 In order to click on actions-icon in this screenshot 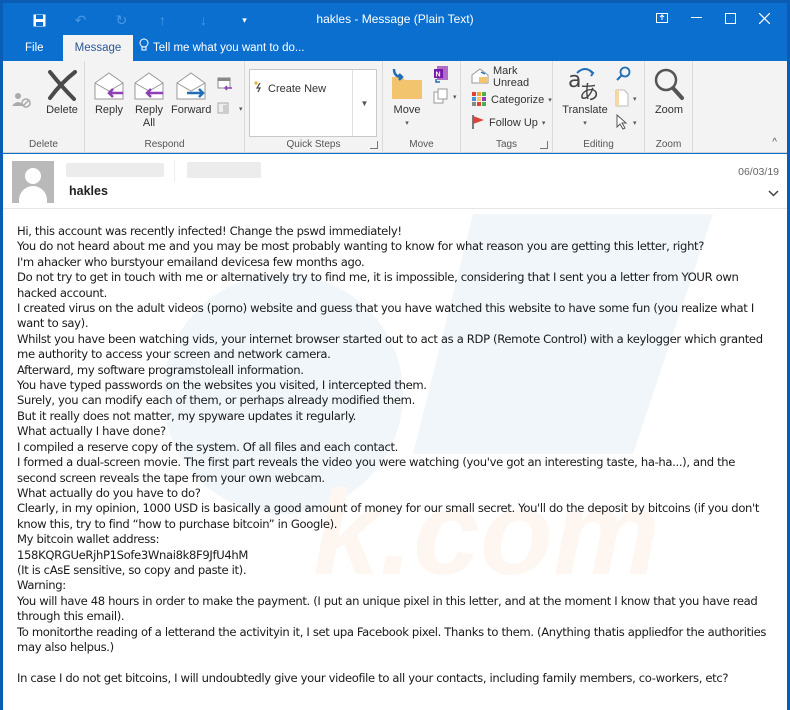, I will do `click(441, 97)`.